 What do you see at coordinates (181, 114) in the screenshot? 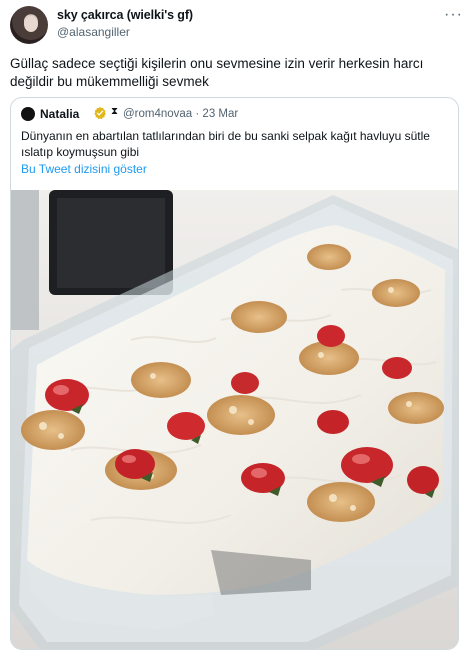
I see `quote-handle-date: @rom4novaa · 23 Mar` at bounding box center [181, 114].